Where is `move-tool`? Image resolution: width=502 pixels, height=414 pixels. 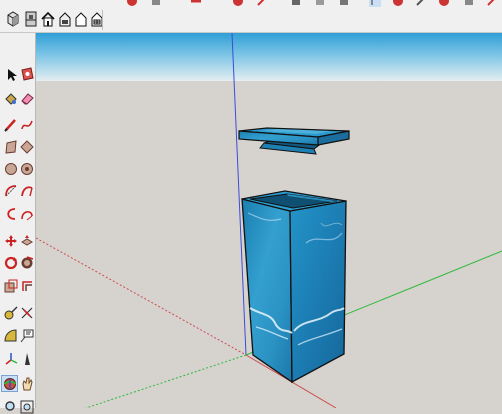 move-tool is located at coordinates (10, 240).